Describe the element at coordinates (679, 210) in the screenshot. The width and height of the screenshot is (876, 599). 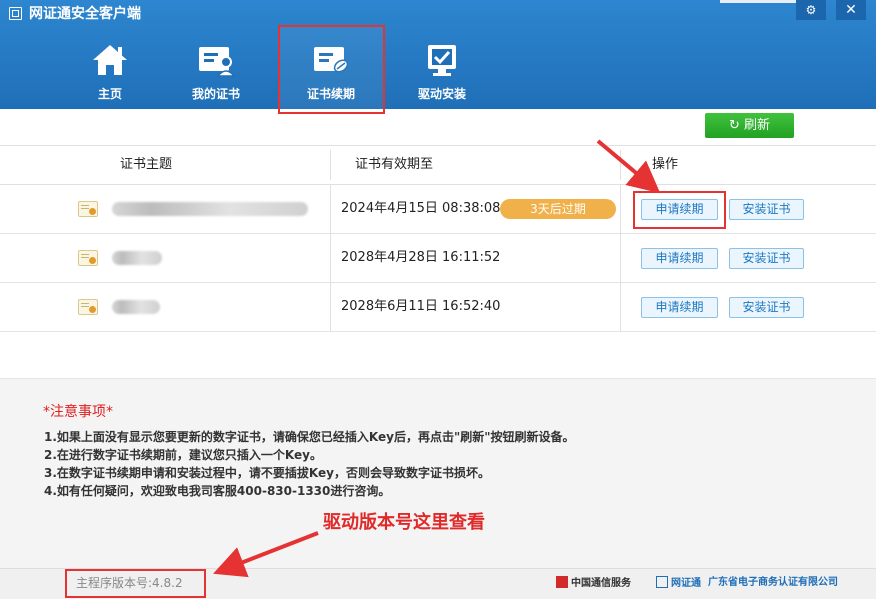
I see `annotation-highlight-renew` at that location.